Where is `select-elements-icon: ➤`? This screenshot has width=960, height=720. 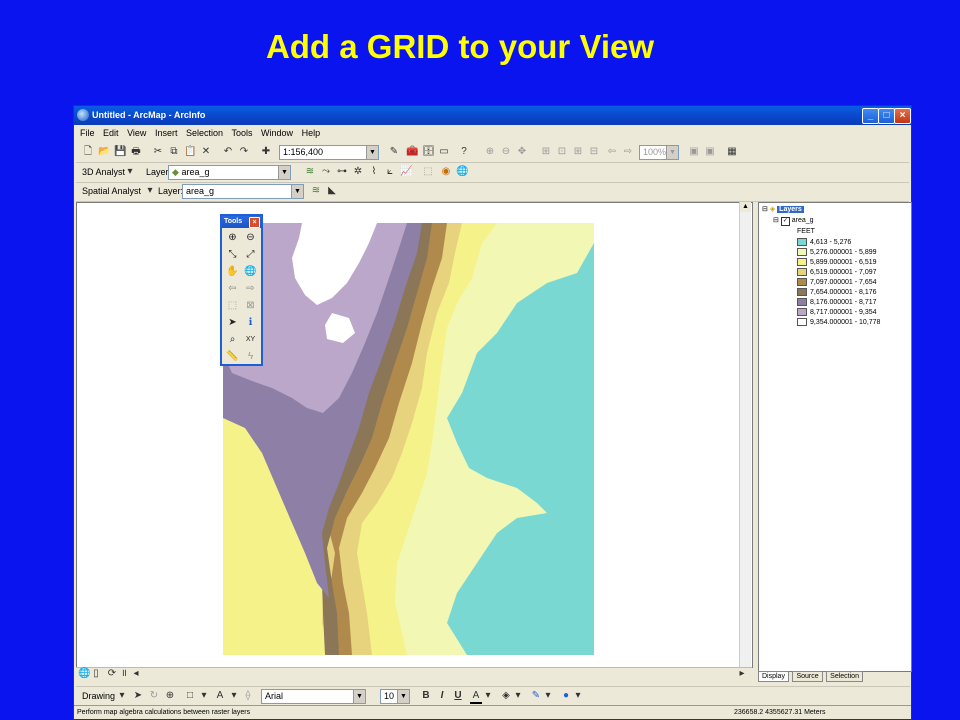 select-elements-icon: ➤ is located at coordinates (138, 696).